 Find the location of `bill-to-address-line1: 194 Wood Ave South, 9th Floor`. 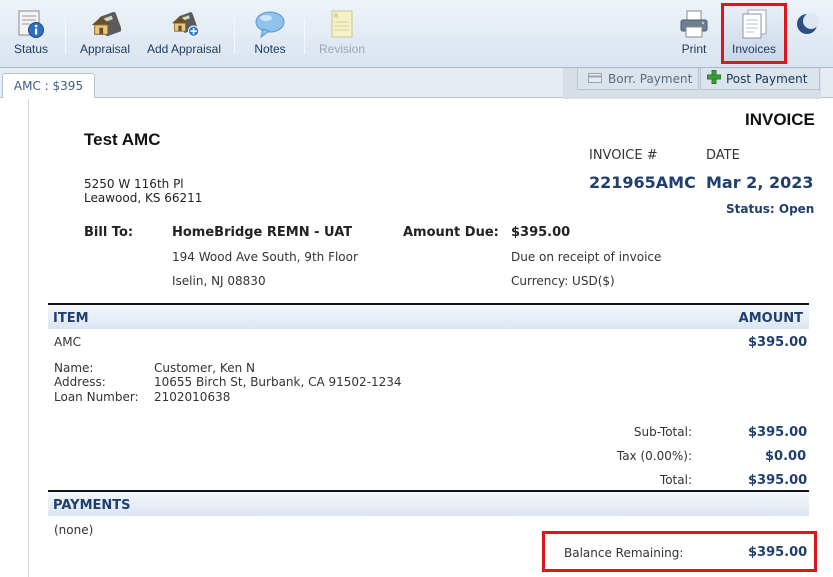

bill-to-address-line1: 194 Wood Ave South, 9th Floor is located at coordinates (265, 257).